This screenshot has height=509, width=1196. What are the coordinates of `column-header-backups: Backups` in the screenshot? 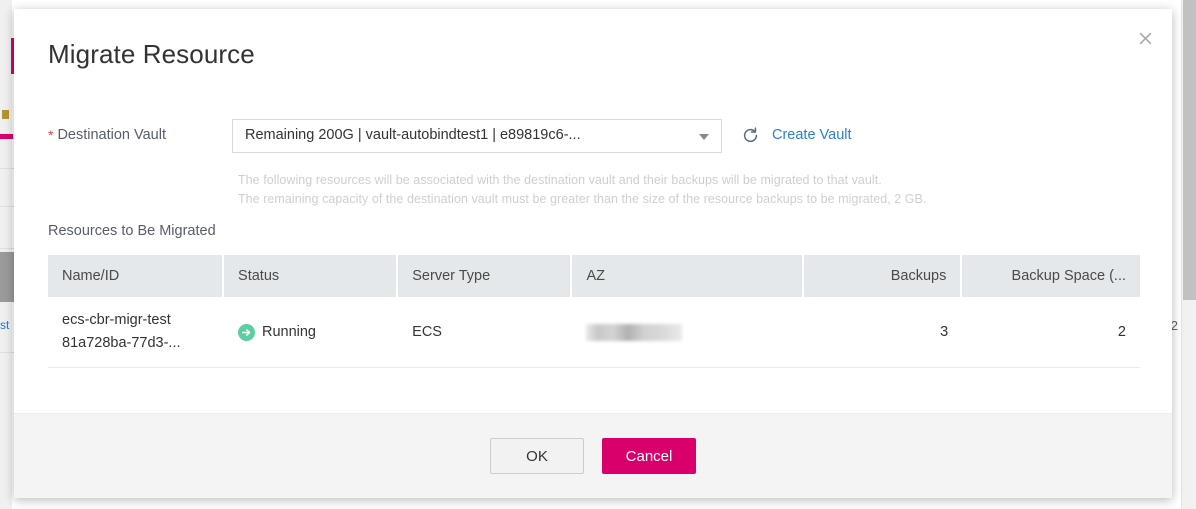 It's located at (883, 276).